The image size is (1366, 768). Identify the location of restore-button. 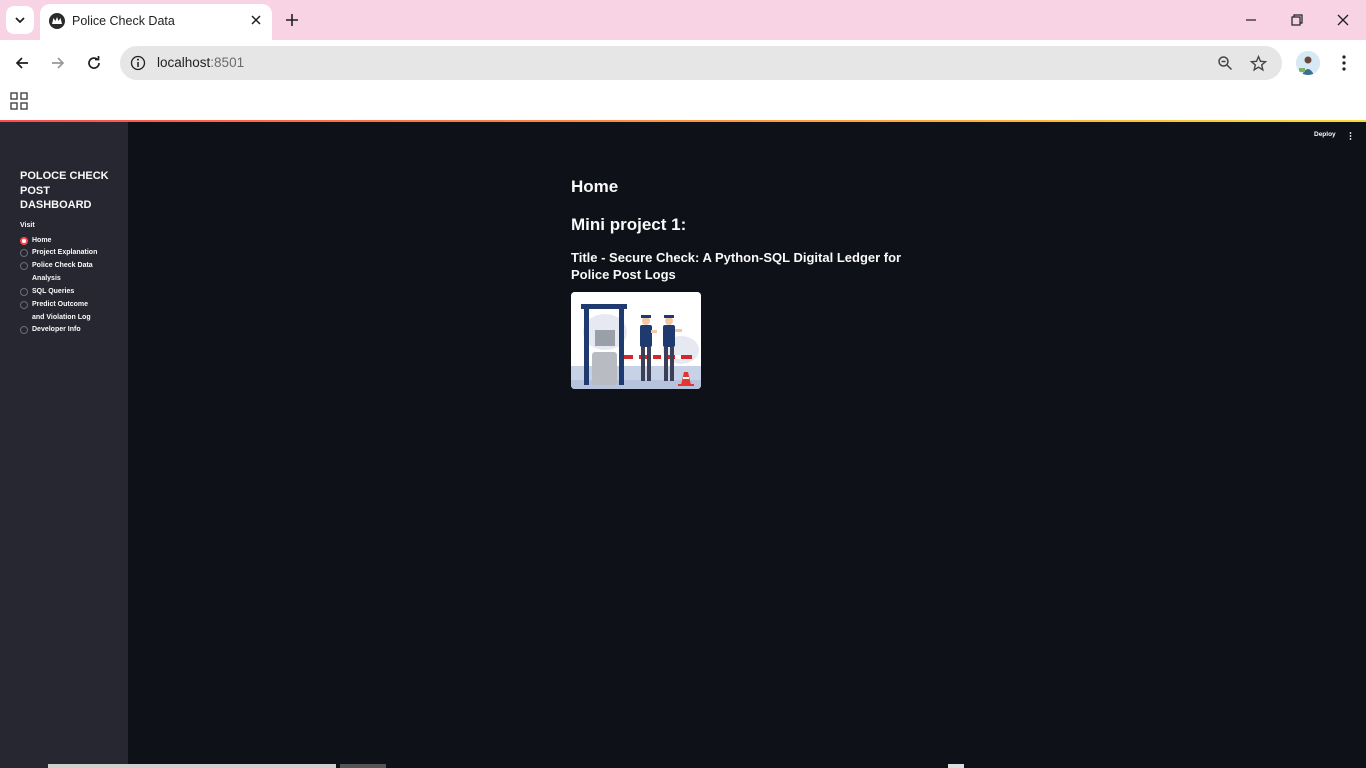
(1297, 20).